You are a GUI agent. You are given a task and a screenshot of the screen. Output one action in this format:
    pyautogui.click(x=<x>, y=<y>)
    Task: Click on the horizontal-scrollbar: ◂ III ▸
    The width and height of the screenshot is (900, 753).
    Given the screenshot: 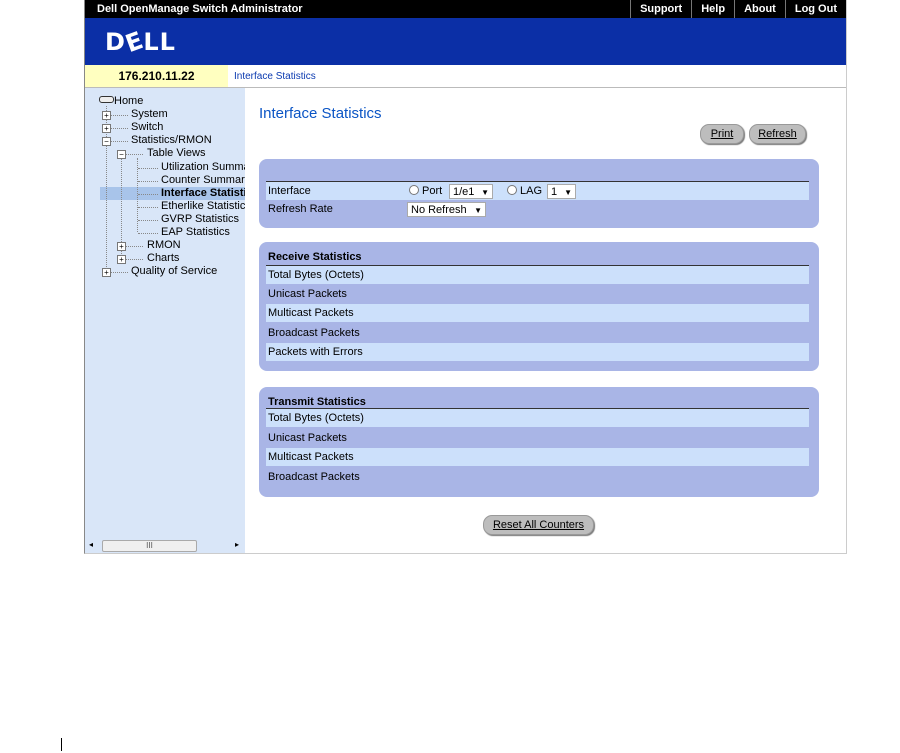 What is the action you would take?
    pyautogui.click(x=166, y=546)
    